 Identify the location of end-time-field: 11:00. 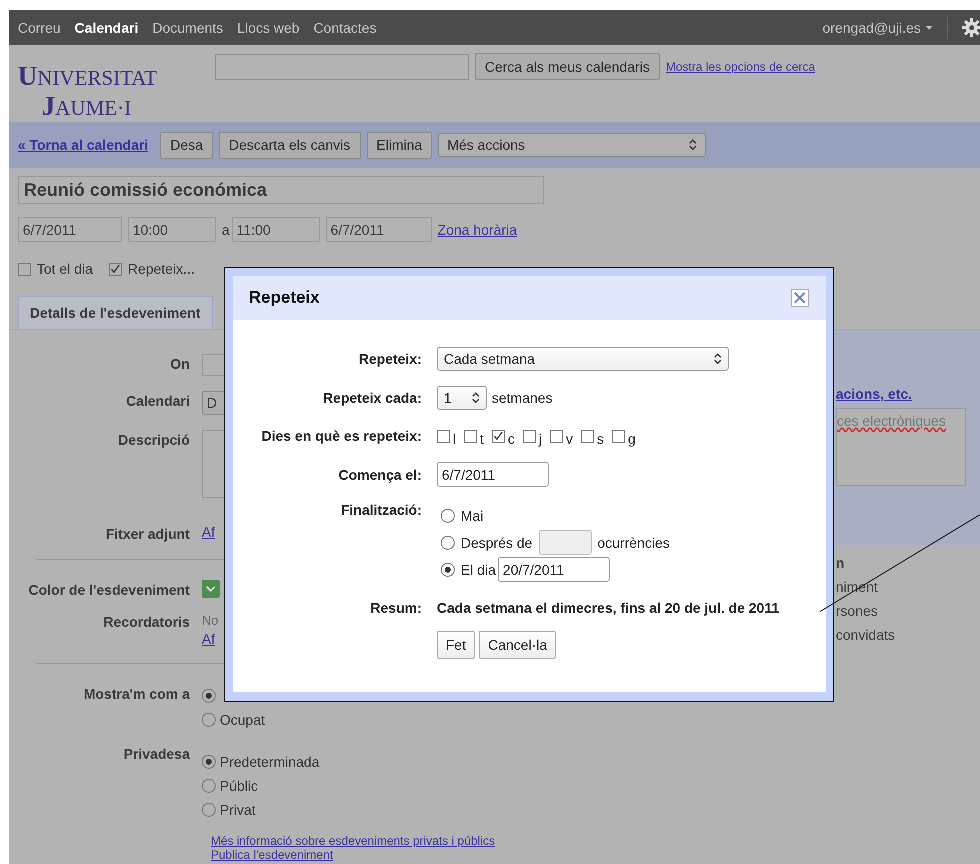
(276, 229).